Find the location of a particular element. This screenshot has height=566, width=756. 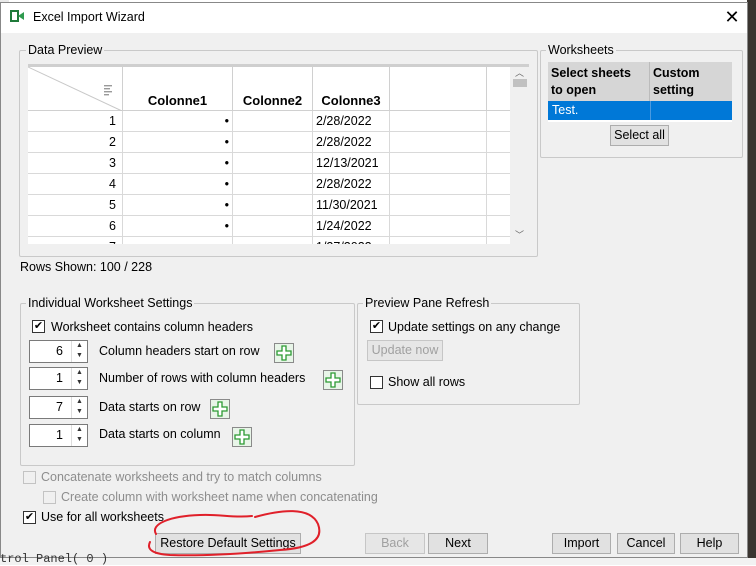

preview-refresh-legend: Preview Pane Refresh is located at coordinates (427, 303).